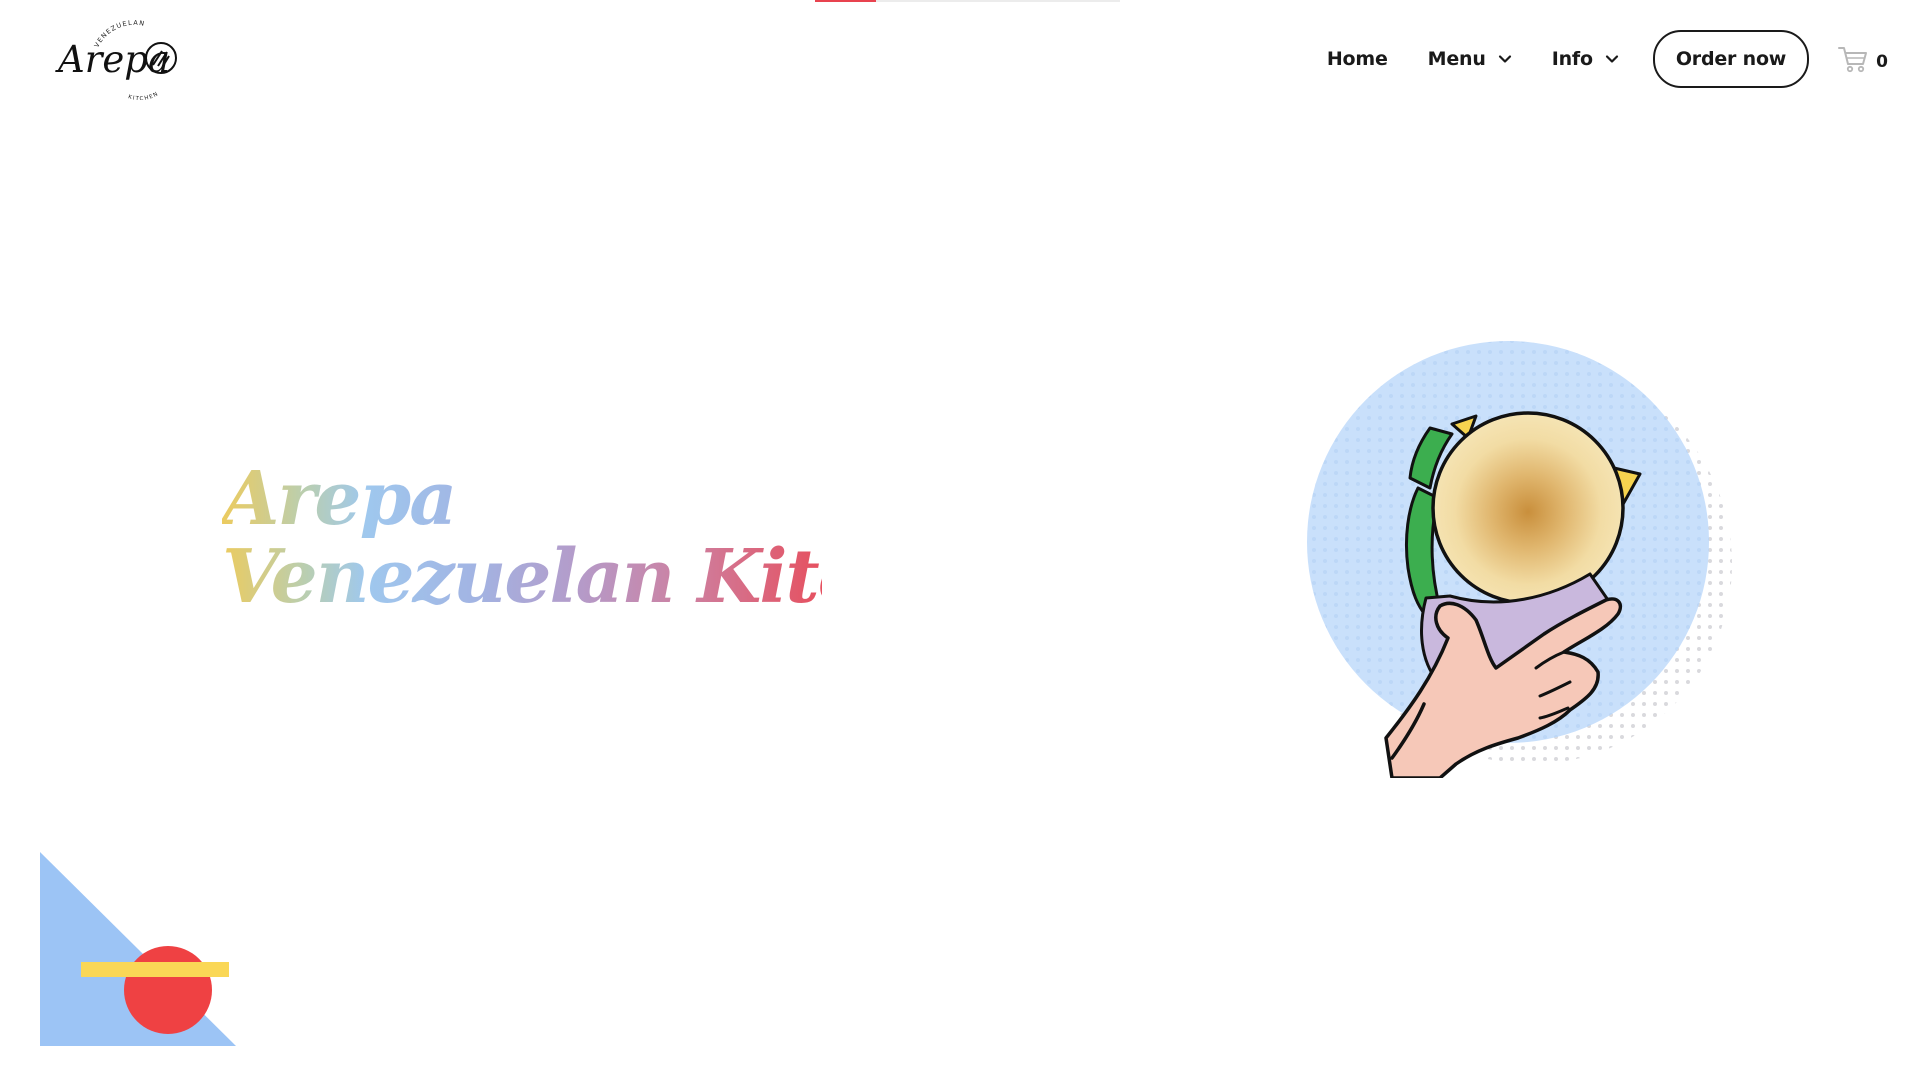 This screenshot has width=1920, height=1080. What do you see at coordinates (1456, 59) in the screenshot?
I see `nav-item-menu-label: Menu` at bounding box center [1456, 59].